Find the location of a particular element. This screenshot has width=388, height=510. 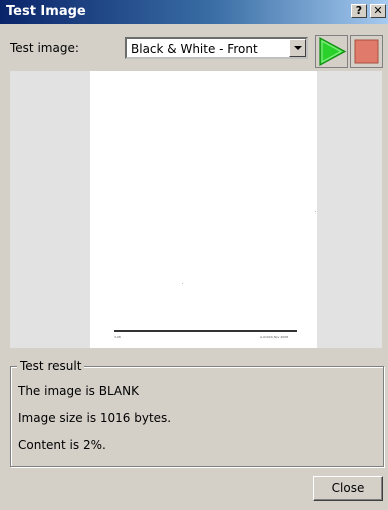

result-image-size: Image size is 1016 bytes. is located at coordinates (95, 418).